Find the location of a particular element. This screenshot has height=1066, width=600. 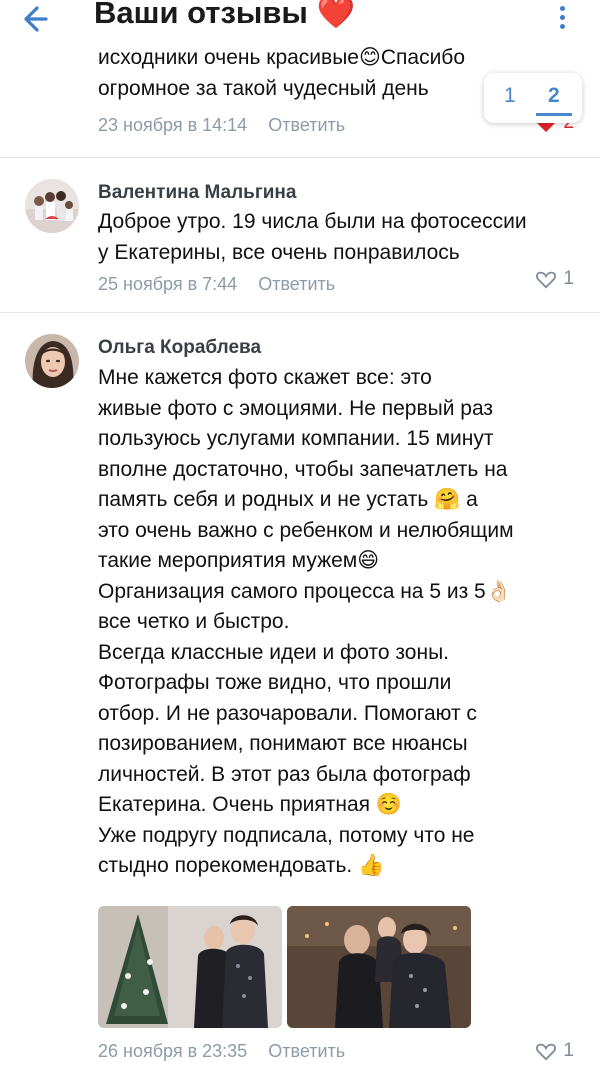

comment-line: Уже подругу подписала, потому что не is located at coordinates (286, 835).